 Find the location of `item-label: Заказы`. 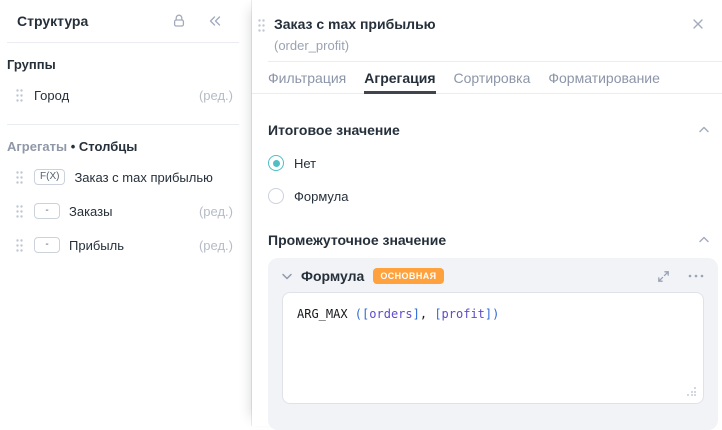

item-label: Заказы is located at coordinates (91, 211).